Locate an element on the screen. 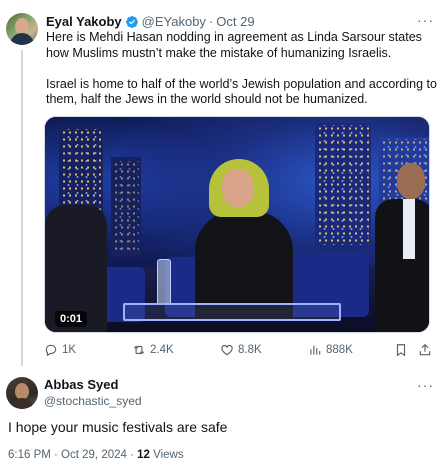 This screenshot has width=446, height=468. reply-meta: 6:16 PM · Oct 29, 2024 · 12 Views is located at coordinates (96, 455).